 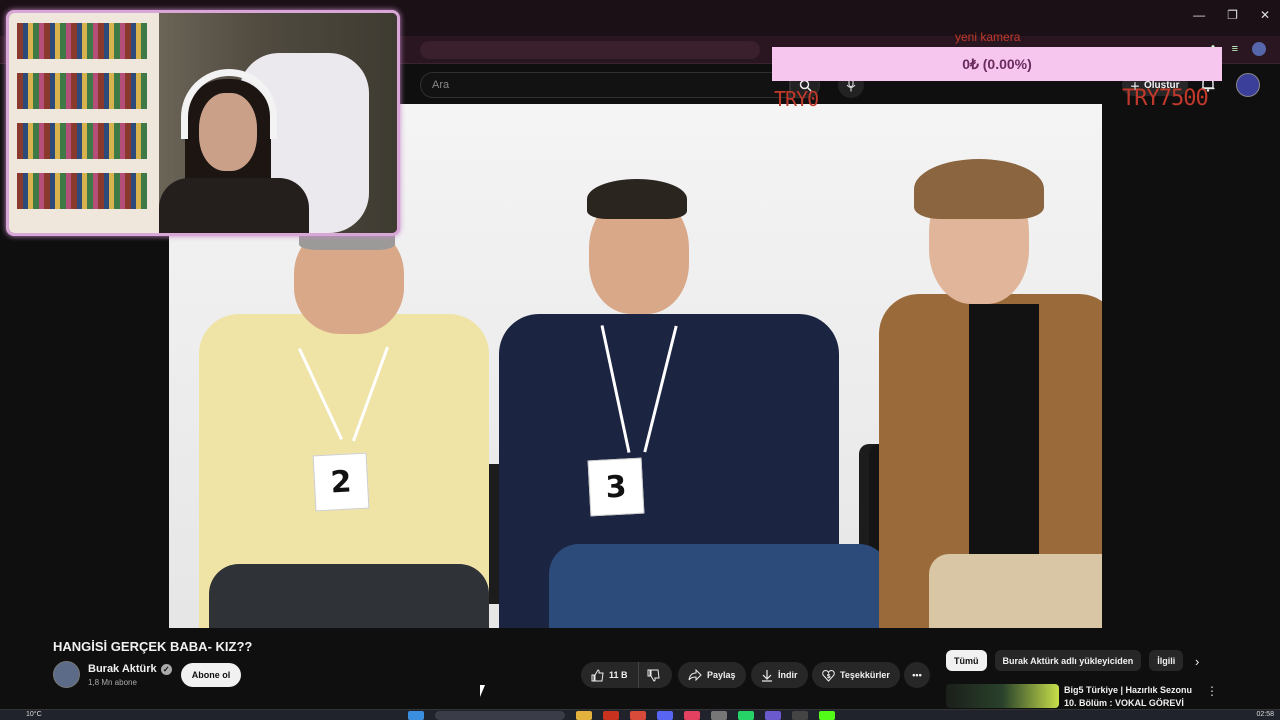 I want to click on more-horizontal-icon: •••, so click(x=917, y=675).